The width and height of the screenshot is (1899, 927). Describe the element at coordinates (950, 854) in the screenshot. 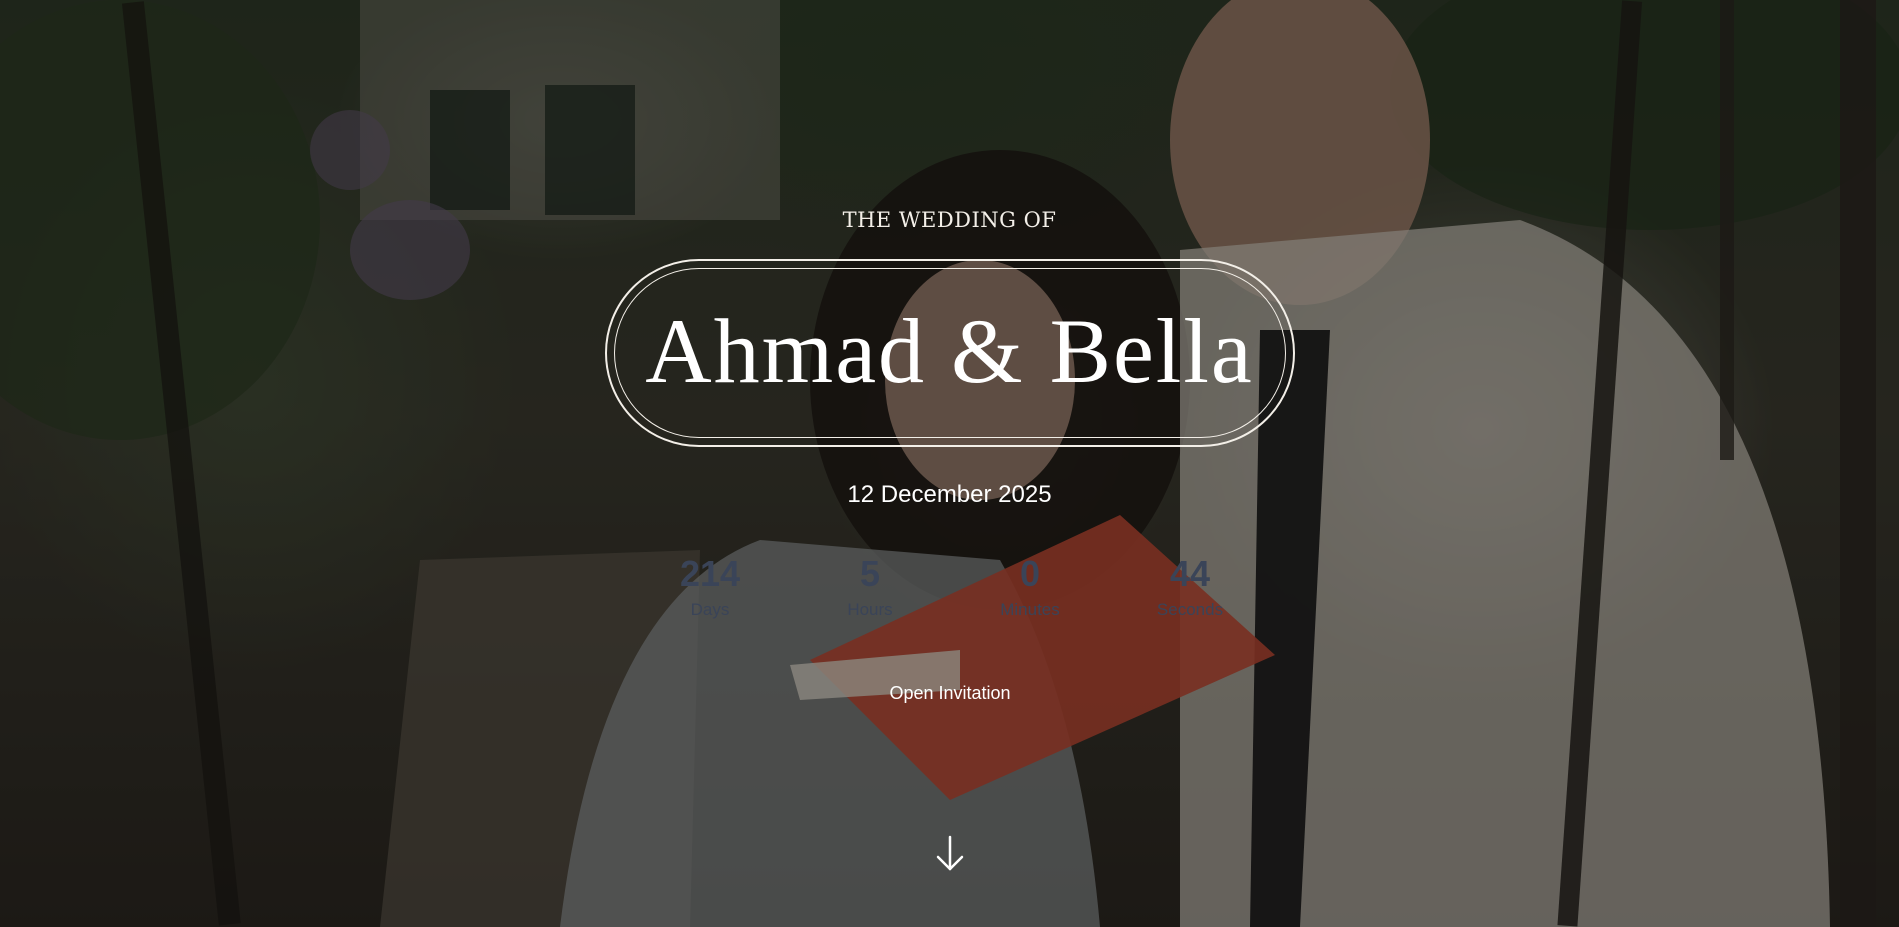

I see `arrow-down-icon` at that location.